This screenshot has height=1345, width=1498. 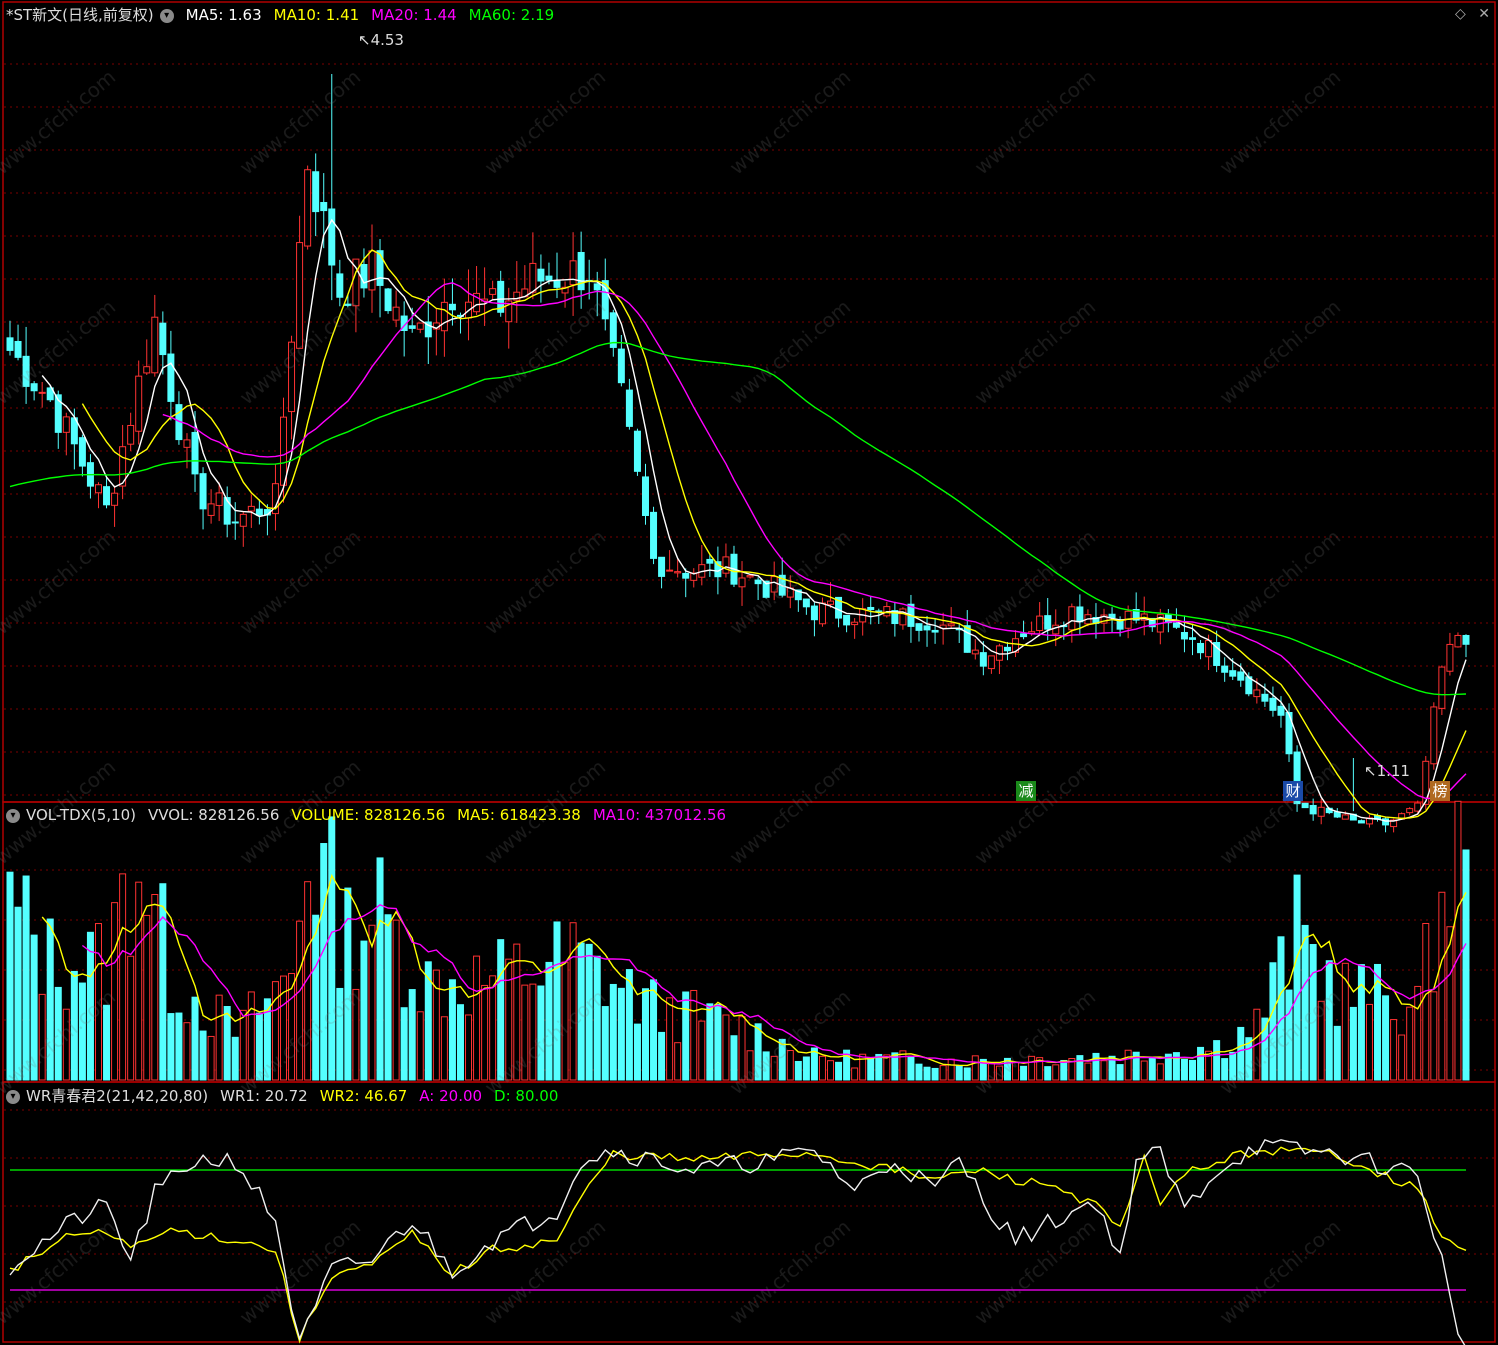 I want to click on wr-label-2: A: 20.00, so click(x=451, y=1096).